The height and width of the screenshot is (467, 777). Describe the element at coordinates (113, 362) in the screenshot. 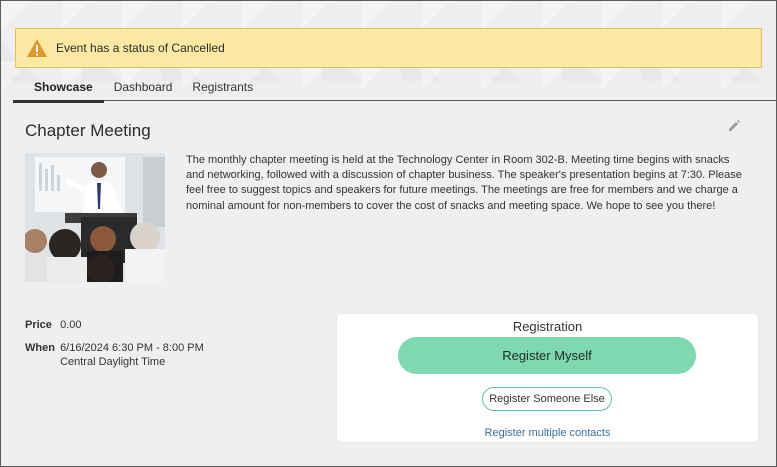

I see `when-timezone: Central Daylight Time` at that location.